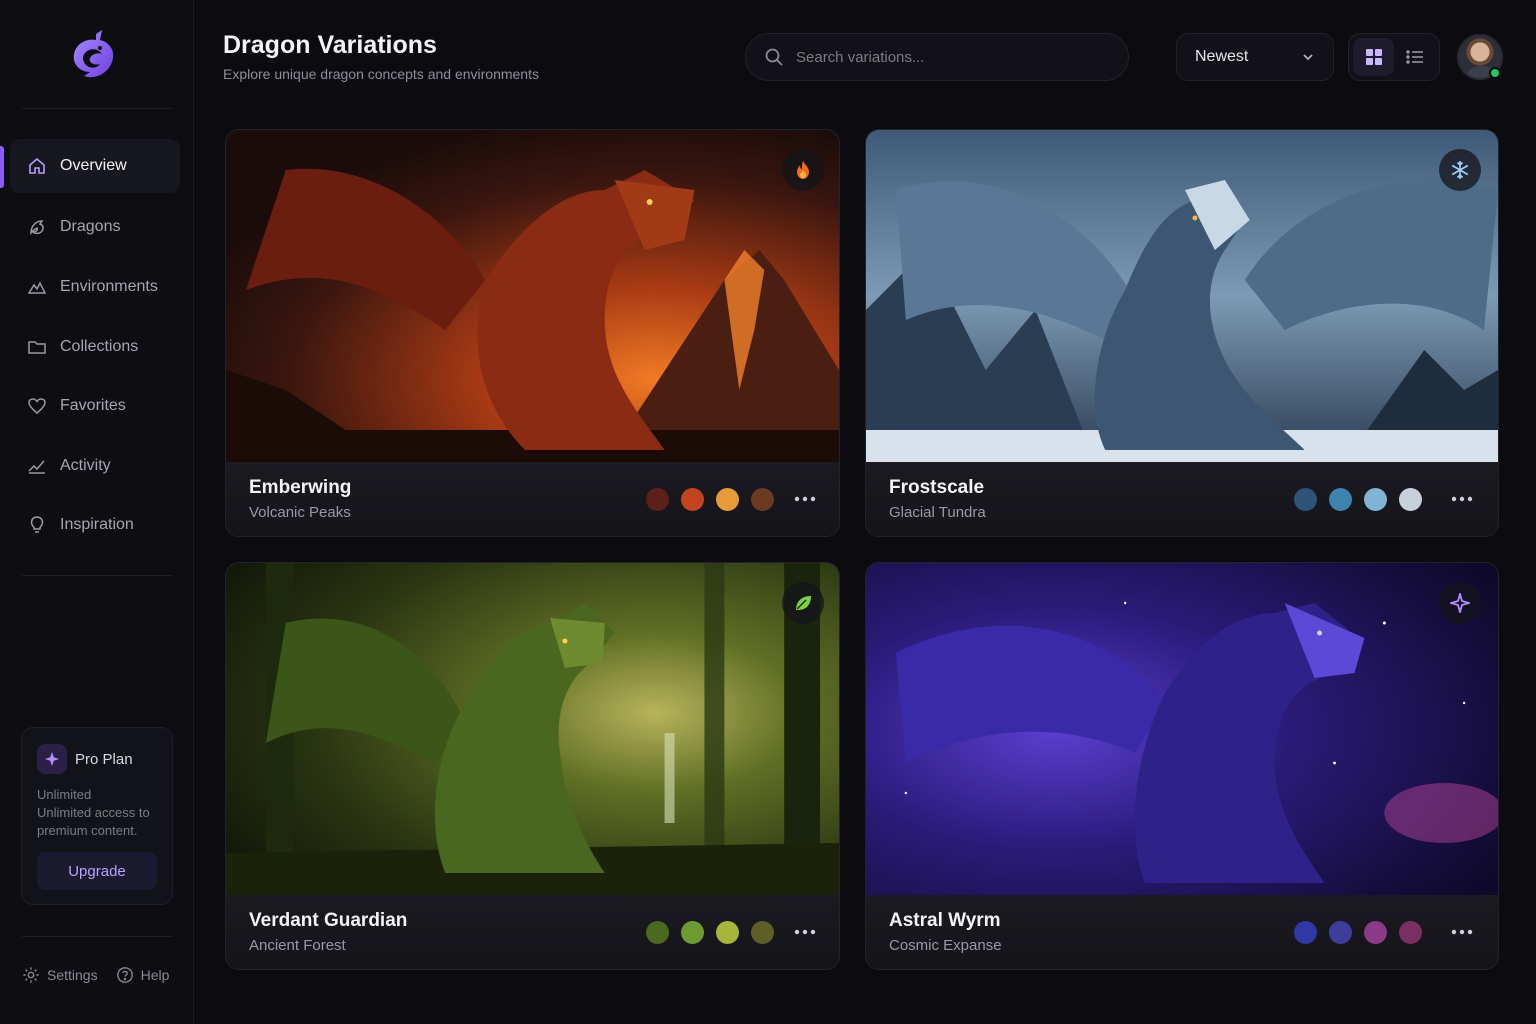  Describe the element at coordinates (37, 406) in the screenshot. I see `heart-icon` at that location.